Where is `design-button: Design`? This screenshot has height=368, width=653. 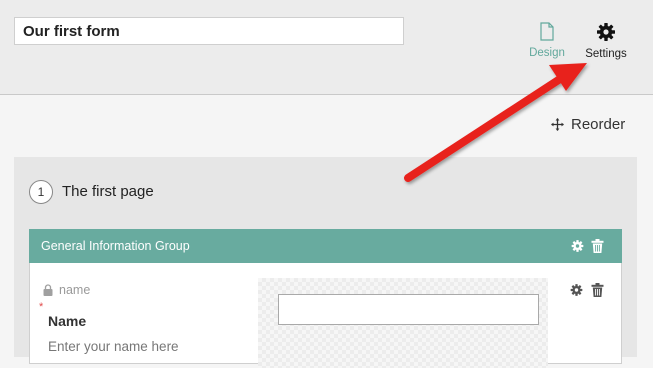 design-button: Design is located at coordinates (547, 40).